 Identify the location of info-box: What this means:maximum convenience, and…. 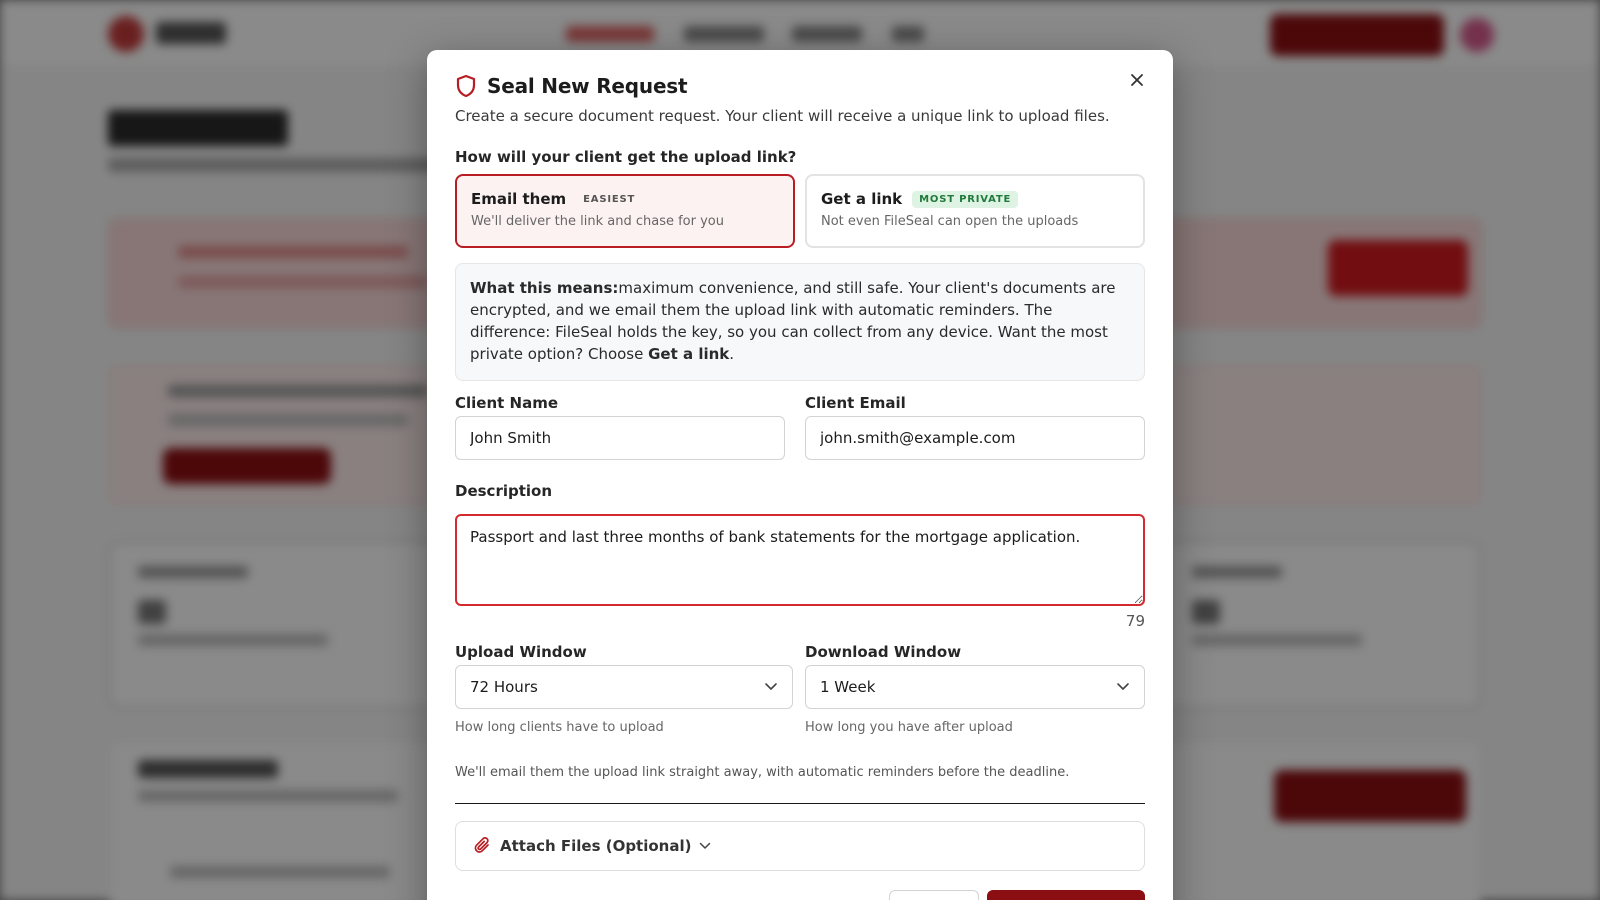
(800, 322).